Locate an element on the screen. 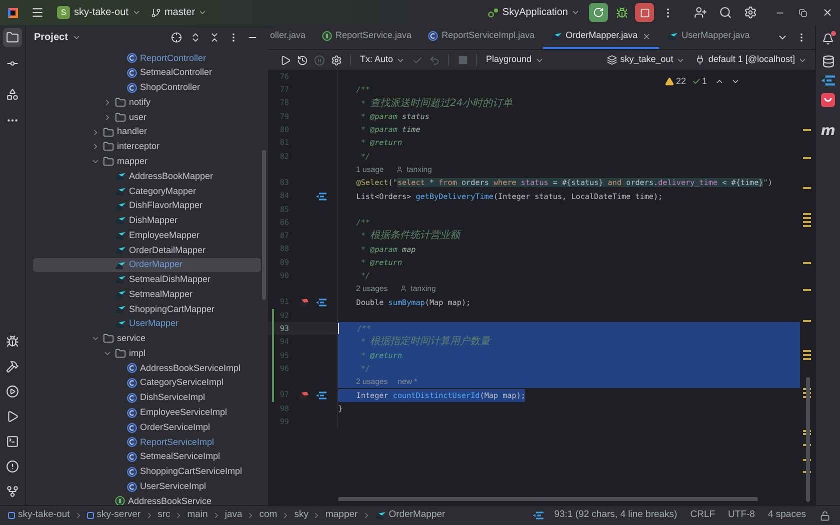 The height and width of the screenshot is (525, 840). schema-selector: sky_take_out is located at coordinates (646, 60).